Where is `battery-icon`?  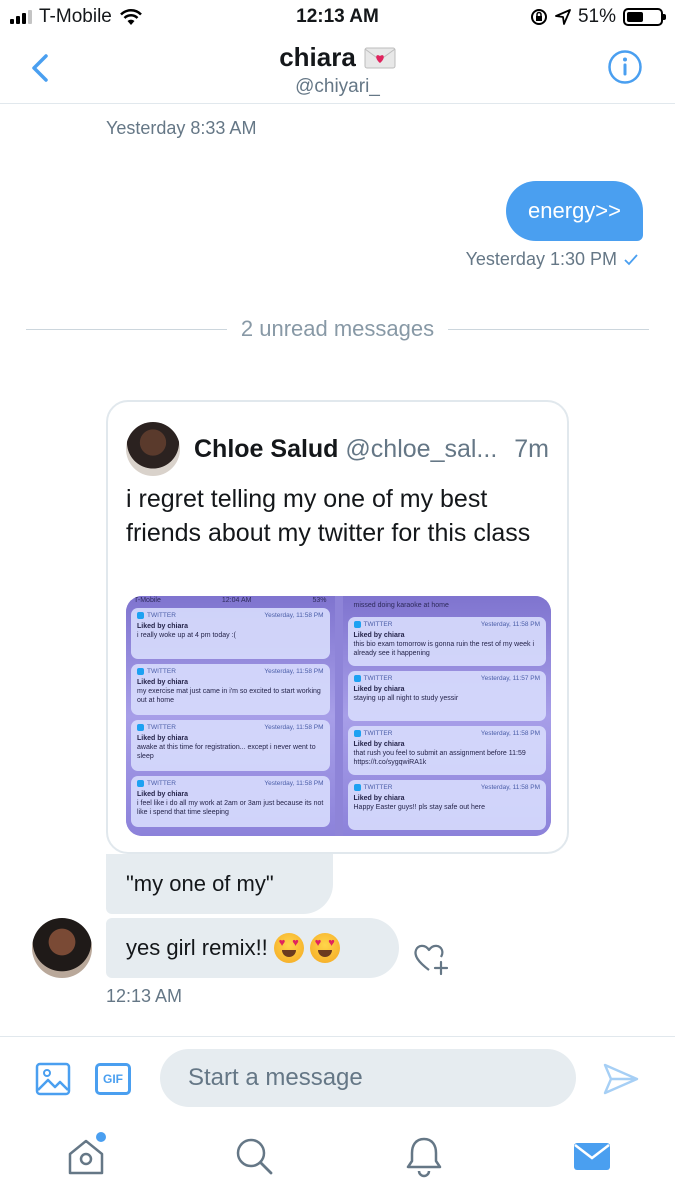 battery-icon is located at coordinates (644, 17).